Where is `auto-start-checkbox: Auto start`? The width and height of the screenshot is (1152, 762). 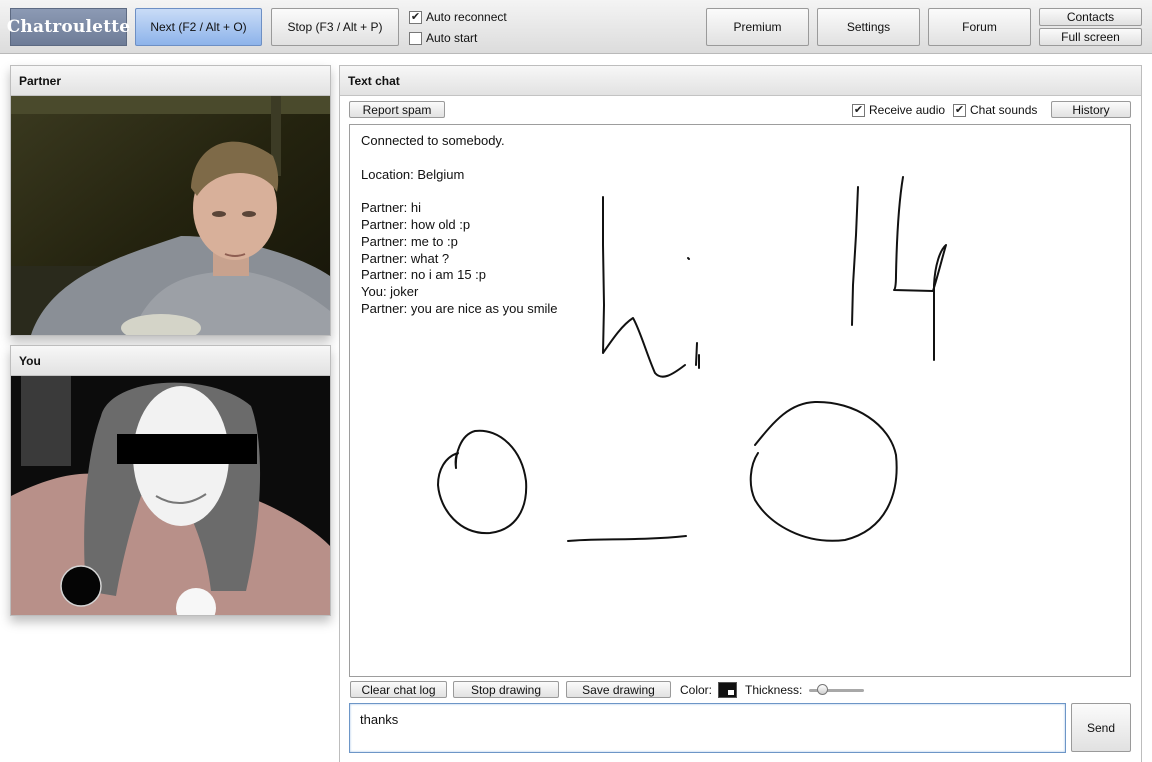
auto-start-checkbox: Auto start is located at coordinates (443, 38).